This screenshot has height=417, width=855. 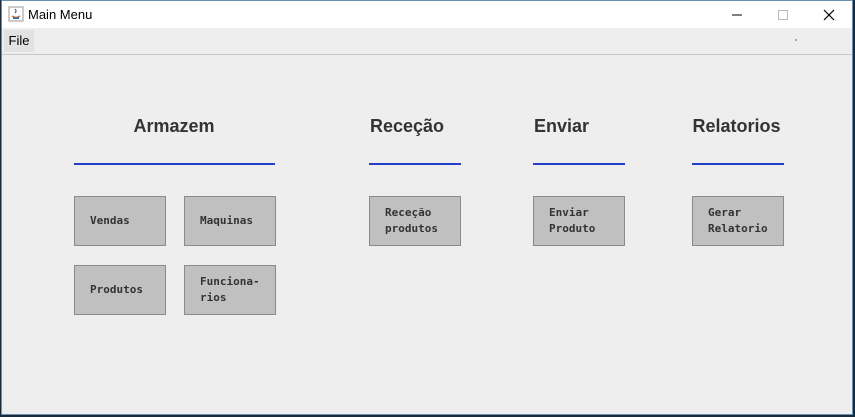 What do you see at coordinates (738, 164) in the screenshot?
I see `relatorios-underline` at bounding box center [738, 164].